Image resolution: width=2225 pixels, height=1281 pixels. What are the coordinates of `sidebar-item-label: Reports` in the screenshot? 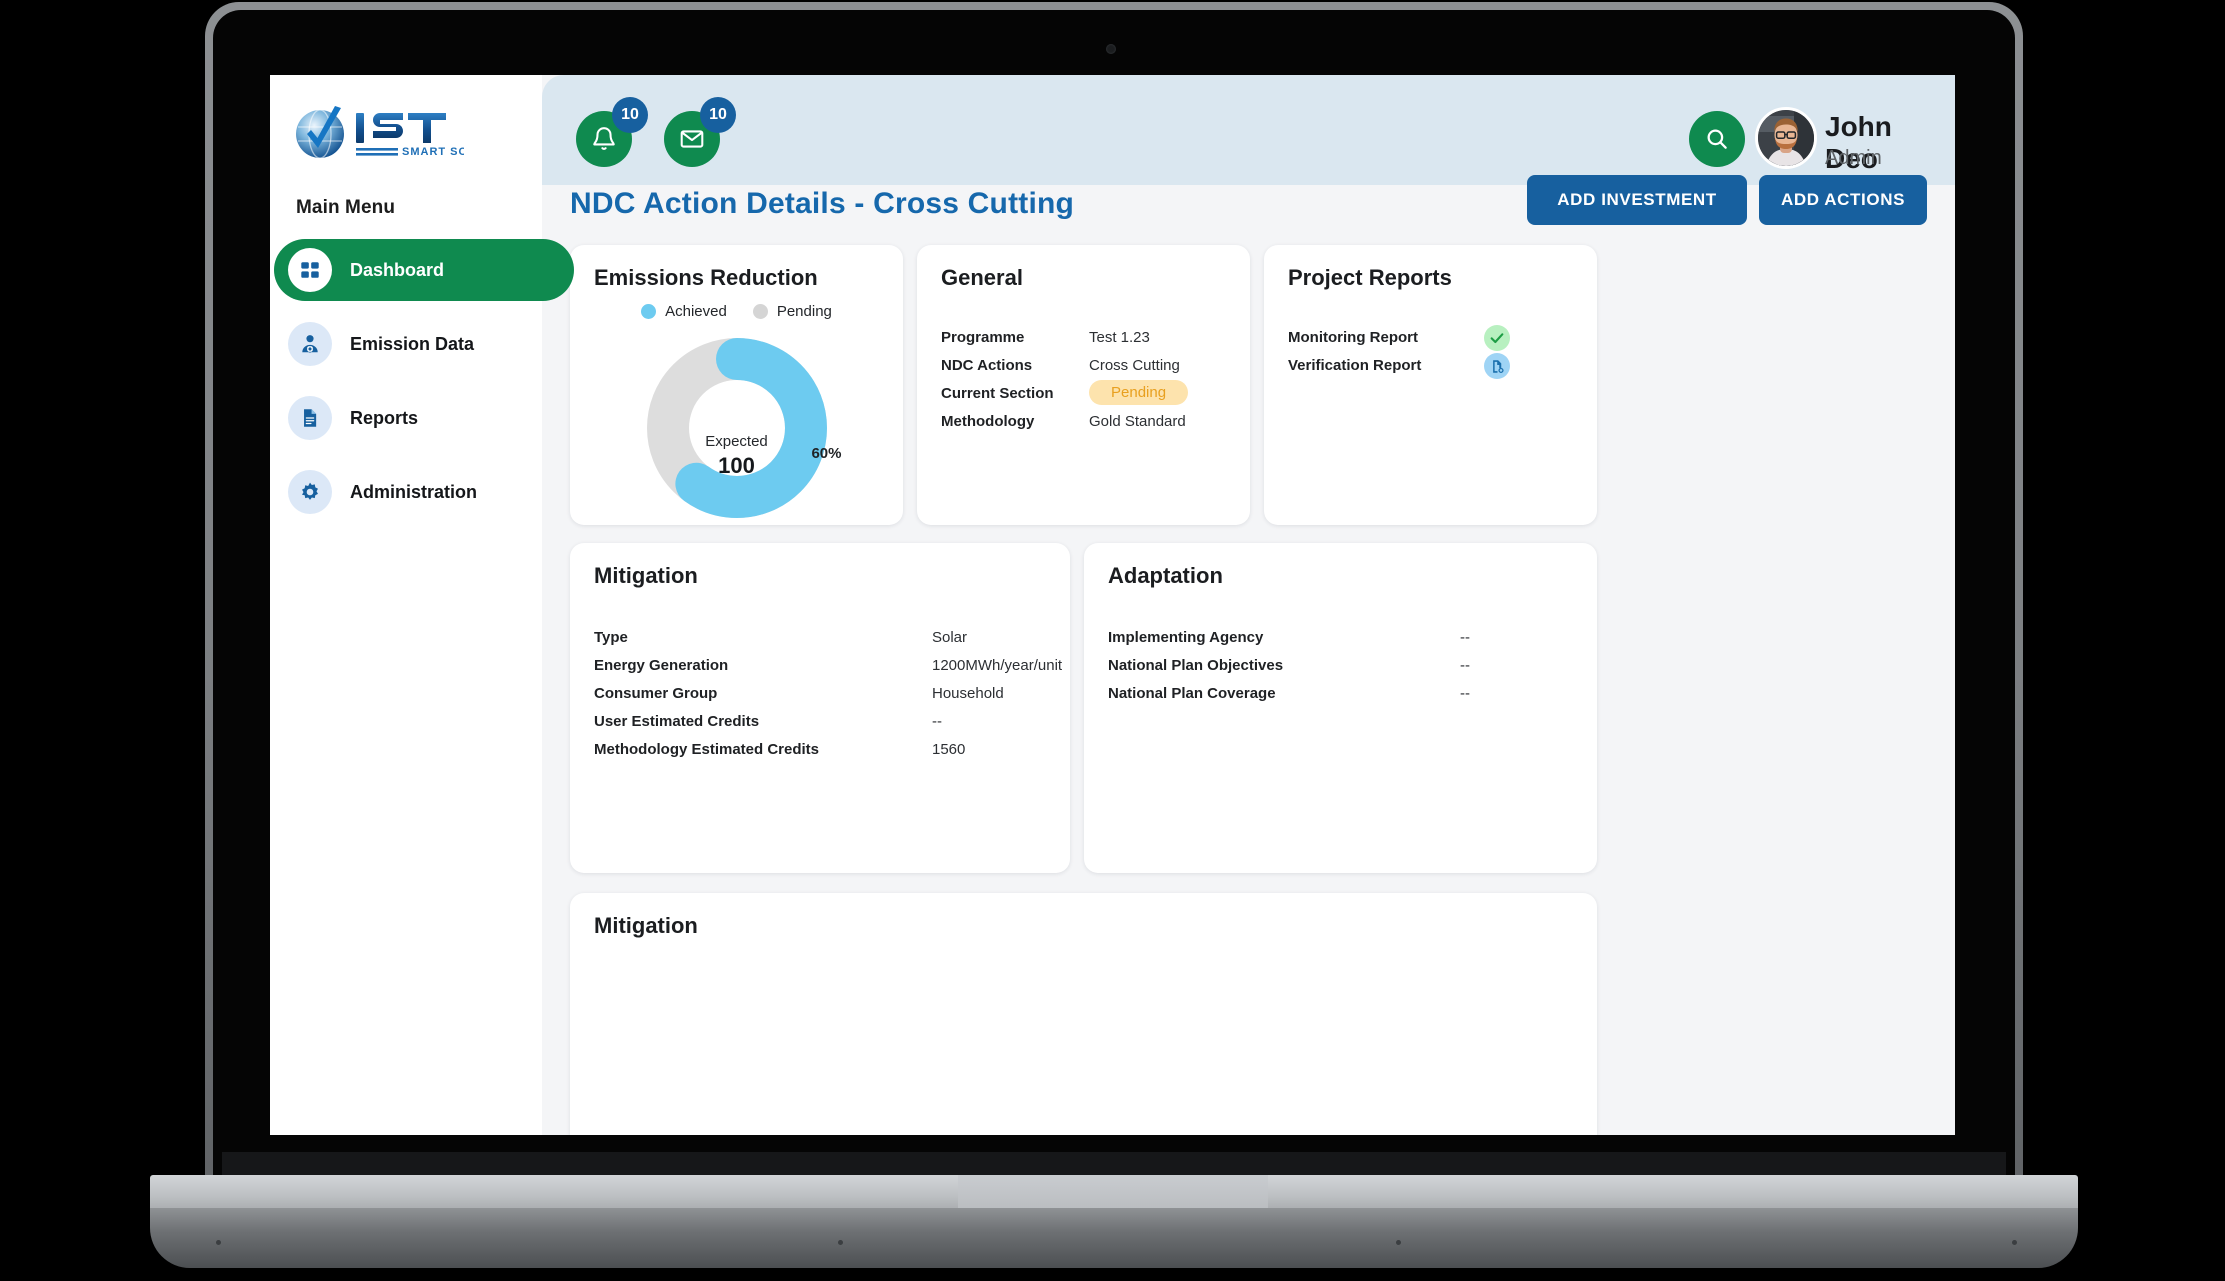 It's located at (384, 417).